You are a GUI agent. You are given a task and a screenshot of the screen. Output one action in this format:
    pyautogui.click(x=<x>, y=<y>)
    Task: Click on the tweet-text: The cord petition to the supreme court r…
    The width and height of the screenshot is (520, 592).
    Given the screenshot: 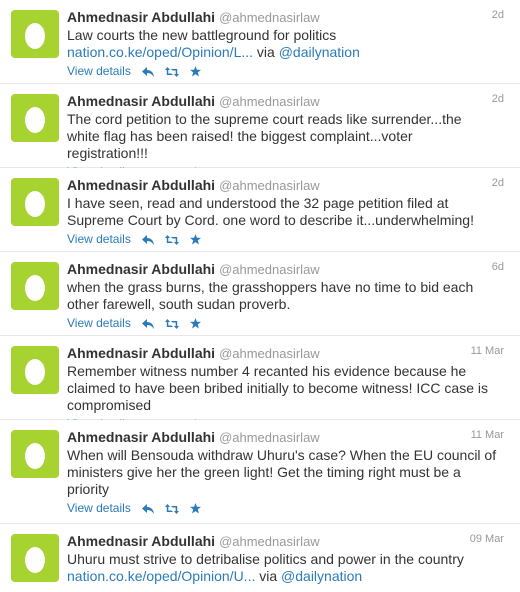 What is the action you would take?
    pyautogui.click(x=282, y=136)
    